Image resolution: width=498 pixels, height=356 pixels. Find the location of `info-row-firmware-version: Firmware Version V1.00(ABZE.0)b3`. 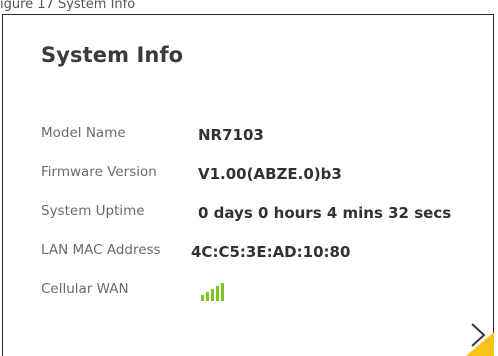

info-row-firmware-version: Firmware Version V1.00(ABZE.0)b3 is located at coordinates (266, 176).